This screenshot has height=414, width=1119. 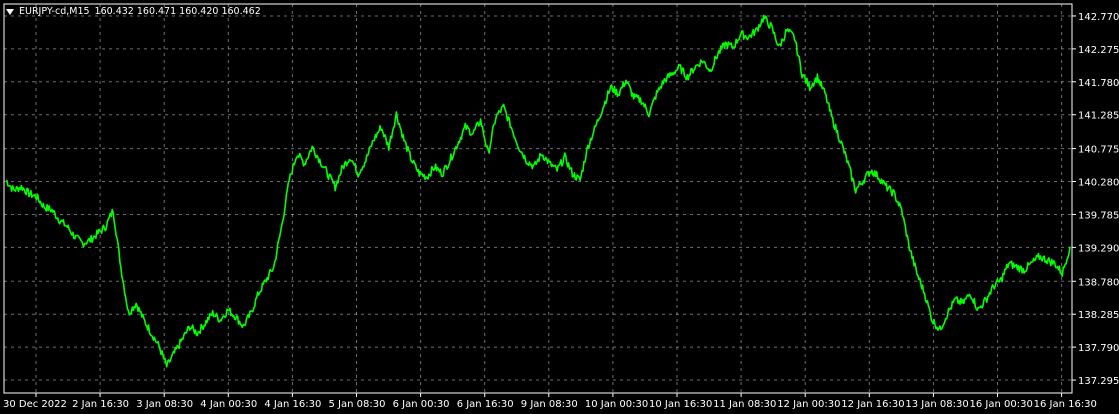 I want to click on x-tick-label: 2 Jan 16:30, so click(x=100, y=404).